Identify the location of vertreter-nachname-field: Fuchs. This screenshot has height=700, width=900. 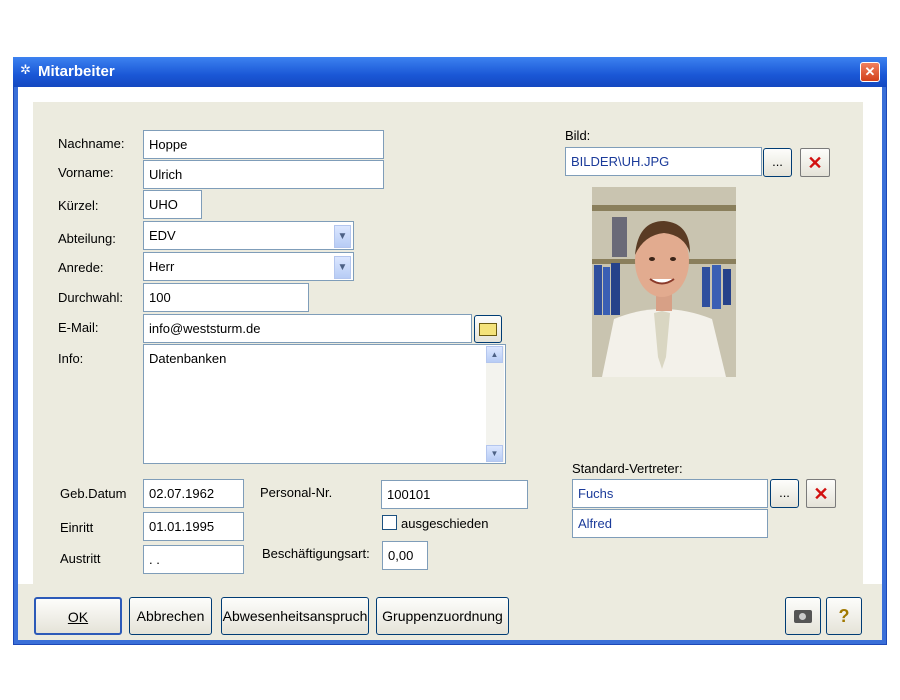
(670, 493).